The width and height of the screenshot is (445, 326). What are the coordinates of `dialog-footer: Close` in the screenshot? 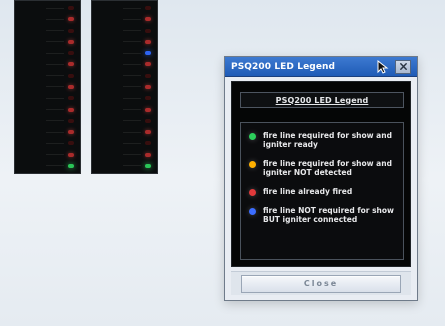 It's located at (321, 283).